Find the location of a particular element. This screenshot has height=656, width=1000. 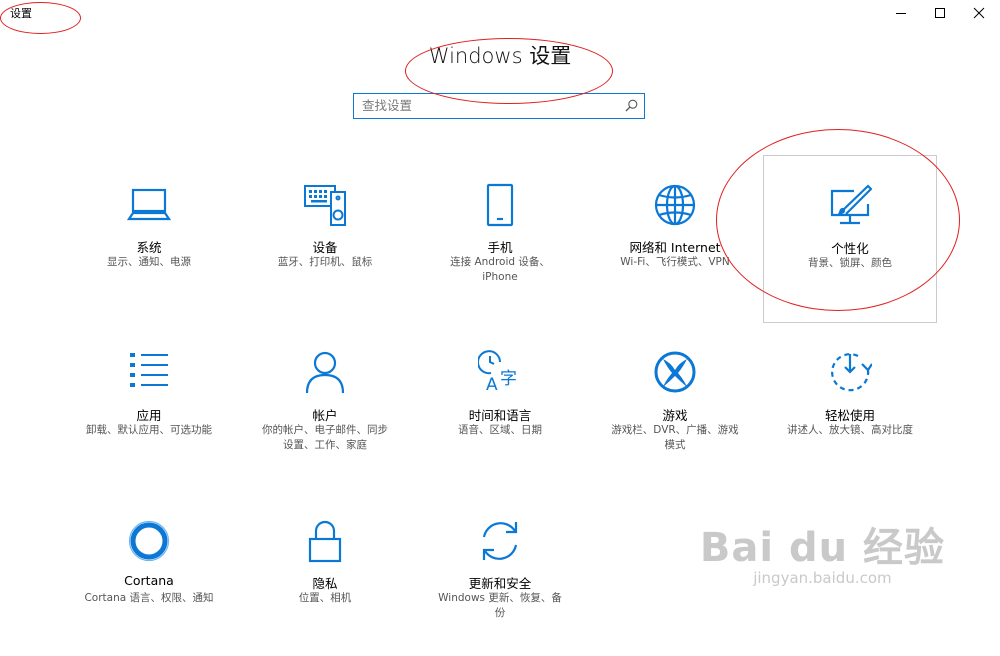

tile-label: 时间和语言 is located at coordinates (500, 415).